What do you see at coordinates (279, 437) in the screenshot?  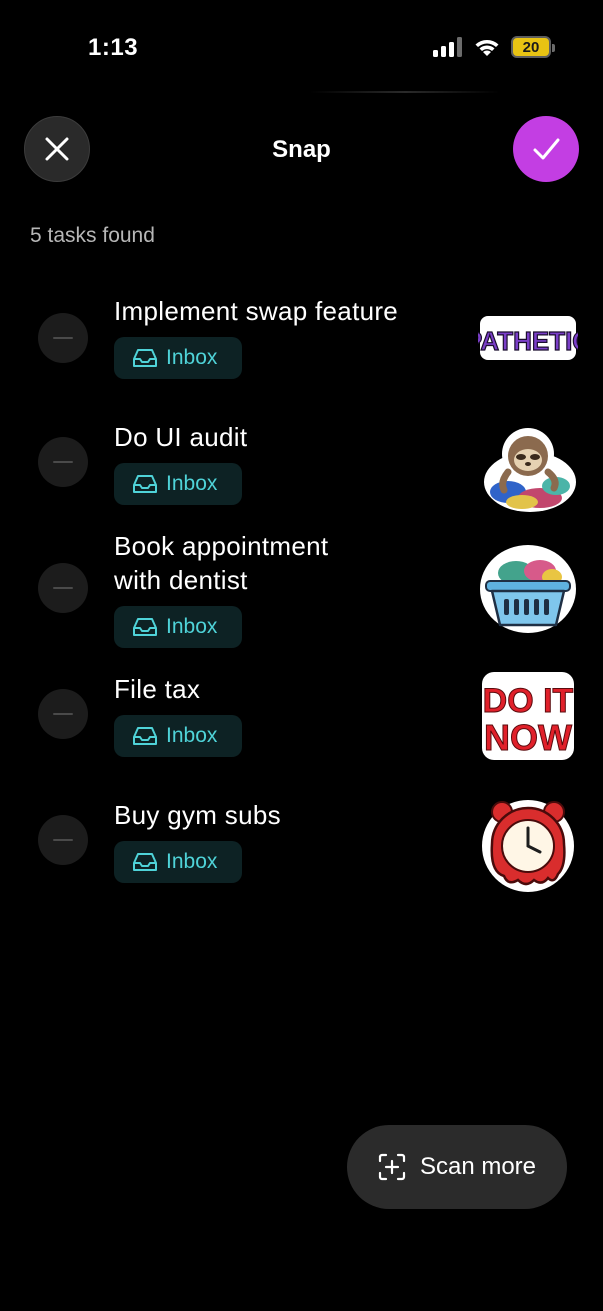 I see `task-title: Do UI audit` at bounding box center [279, 437].